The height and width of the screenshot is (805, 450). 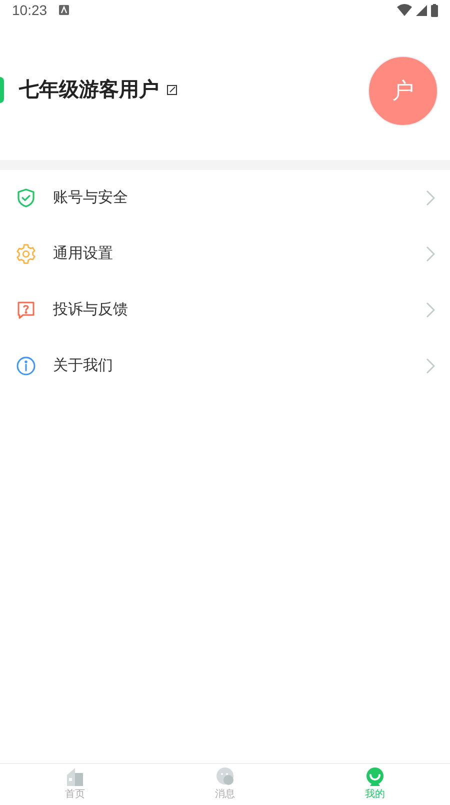 What do you see at coordinates (225, 366) in the screenshot?
I see `menu-item: 关于我们` at bounding box center [225, 366].